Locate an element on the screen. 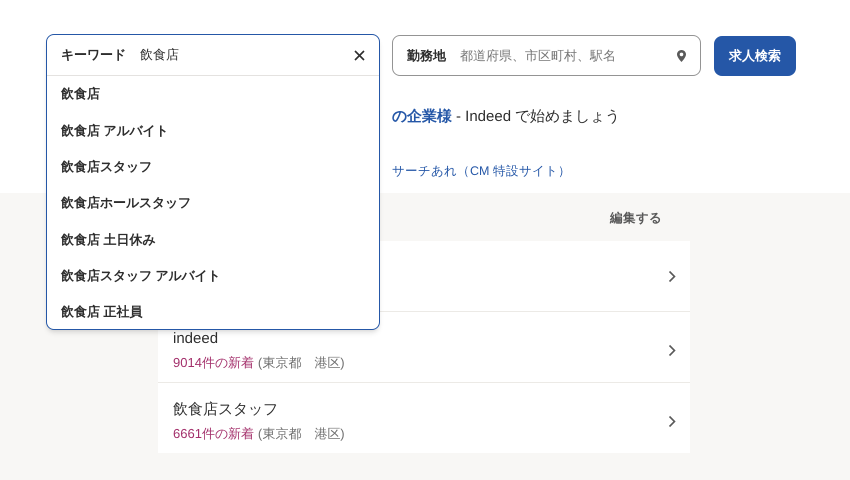 The height and width of the screenshot is (480, 850). keyword-input: 飲食店 is located at coordinates (240, 55).